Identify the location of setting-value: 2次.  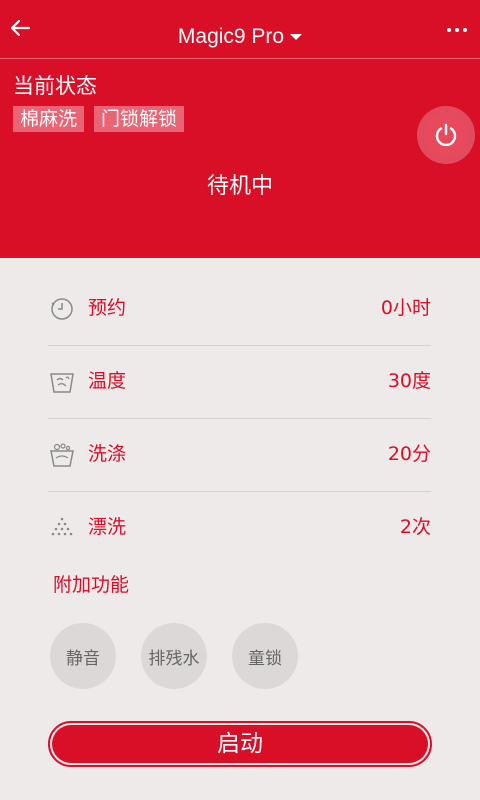
(415, 527).